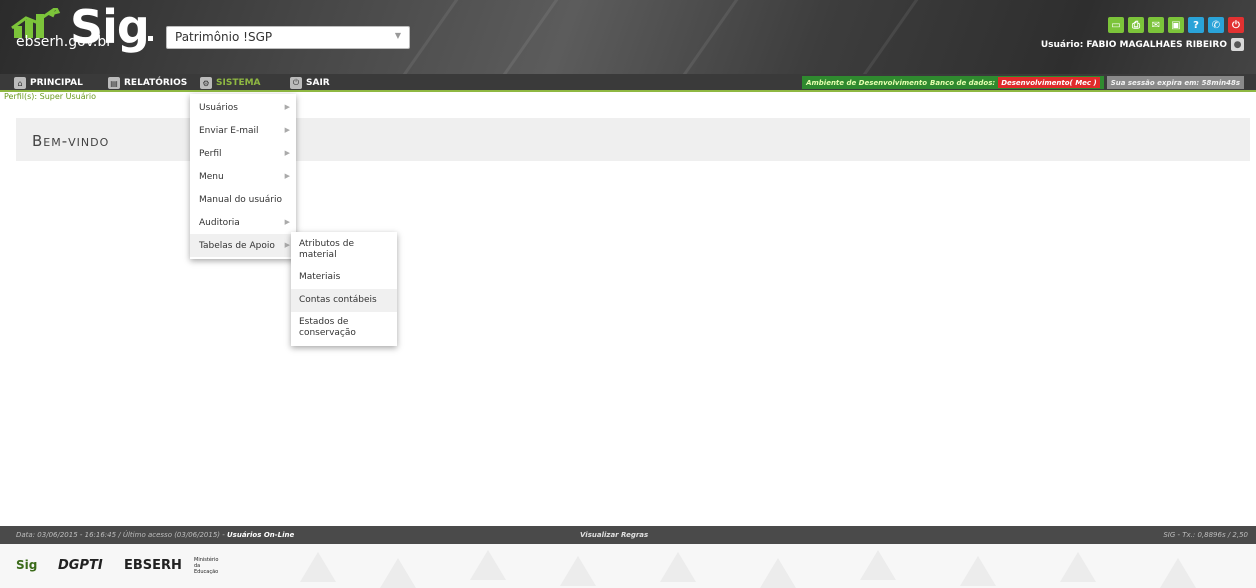  Describe the element at coordinates (243, 222) in the screenshot. I see `menu-item-auditoria: Auditoria ▶` at that location.